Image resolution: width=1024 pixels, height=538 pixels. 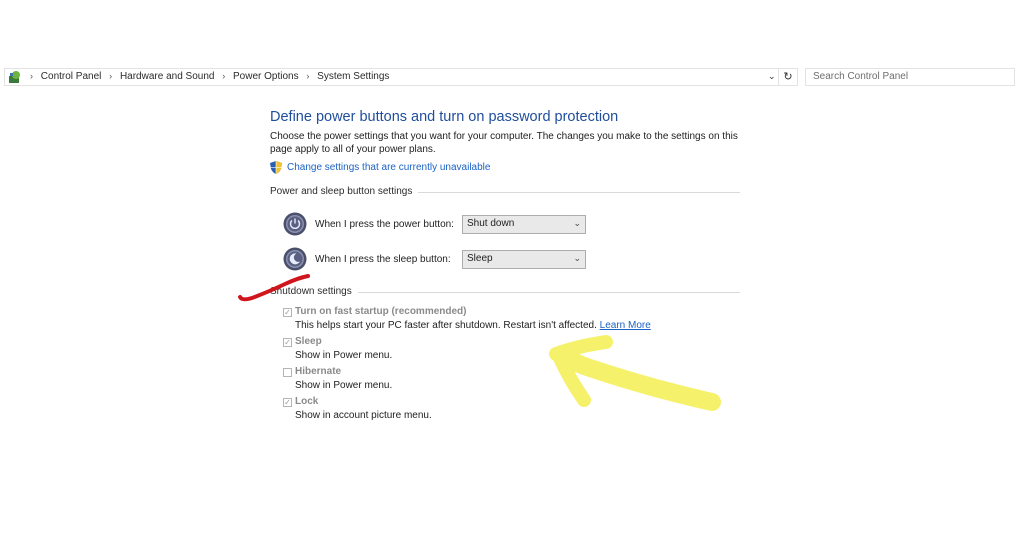 What do you see at coordinates (295, 224) in the screenshot?
I see `power-button-icon` at bounding box center [295, 224].